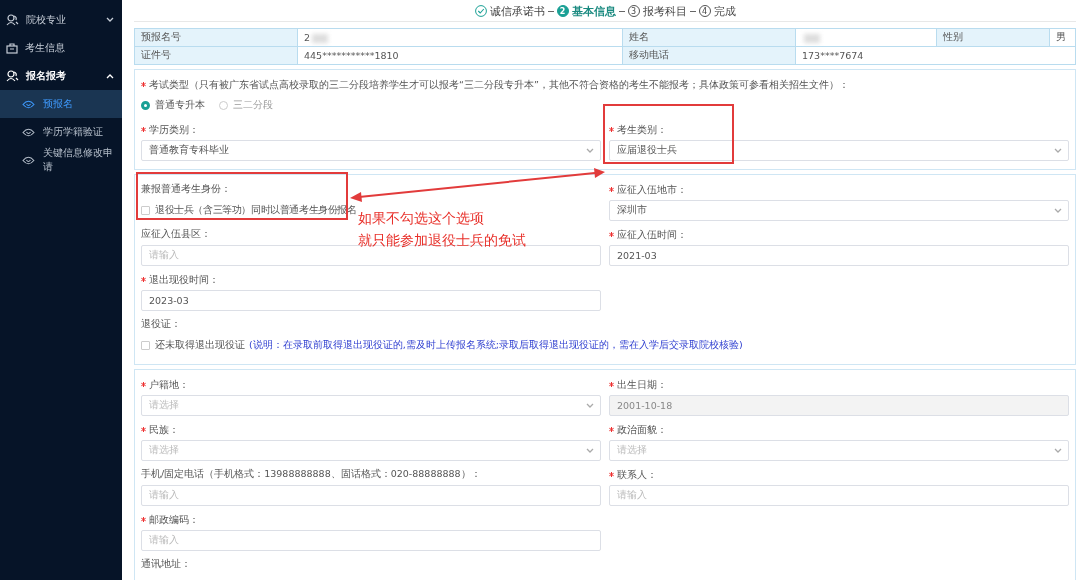 This screenshot has height=580, width=1080. What do you see at coordinates (638, 129) in the screenshot?
I see `field-label: 考生类别：` at bounding box center [638, 129].